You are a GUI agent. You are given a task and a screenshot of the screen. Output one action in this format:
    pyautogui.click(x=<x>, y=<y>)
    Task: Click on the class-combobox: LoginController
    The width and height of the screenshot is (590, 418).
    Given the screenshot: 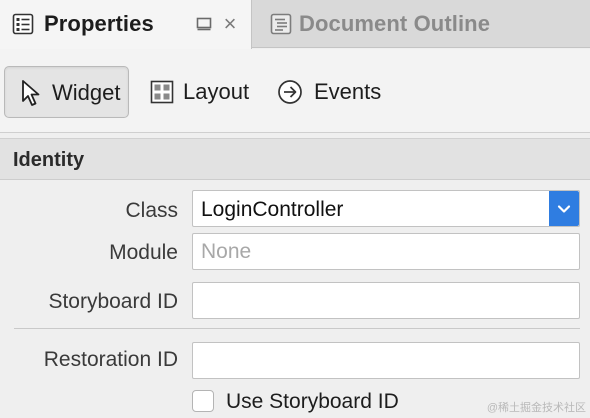 What is the action you would take?
    pyautogui.click(x=386, y=208)
    